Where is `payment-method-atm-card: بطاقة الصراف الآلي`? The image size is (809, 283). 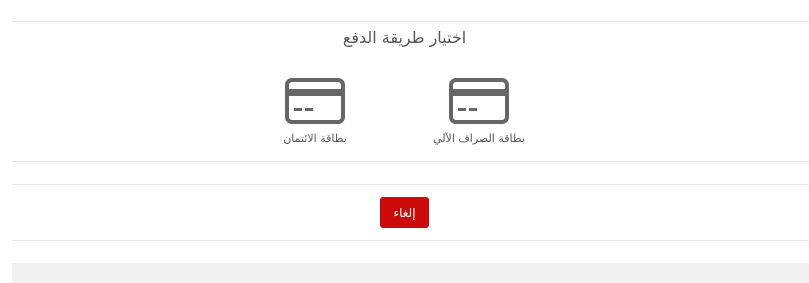 payment-method-atm-card: بطاقة الصراف الآلي is located at coordinates (479, 111).